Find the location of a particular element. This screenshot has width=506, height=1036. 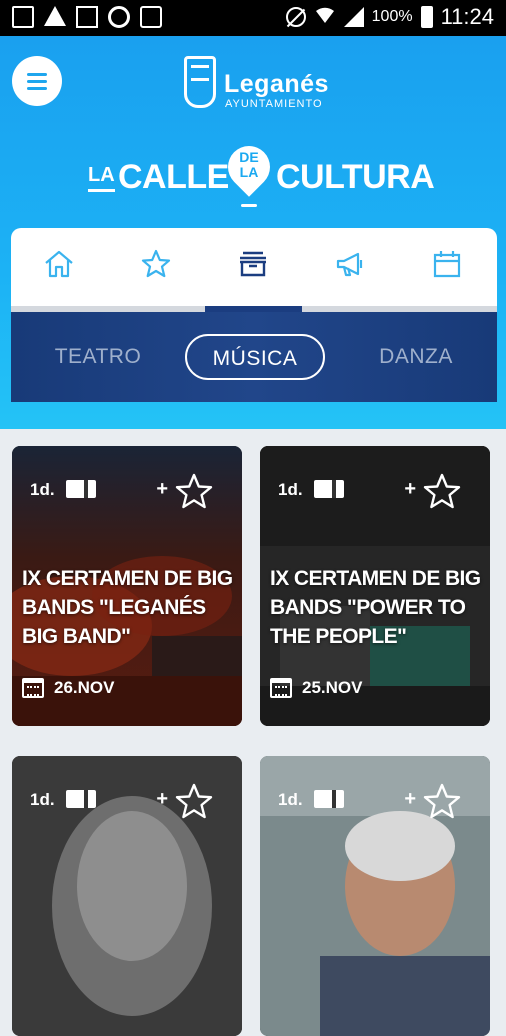

brand-la-2: LA is located at coordinates (249, 172).